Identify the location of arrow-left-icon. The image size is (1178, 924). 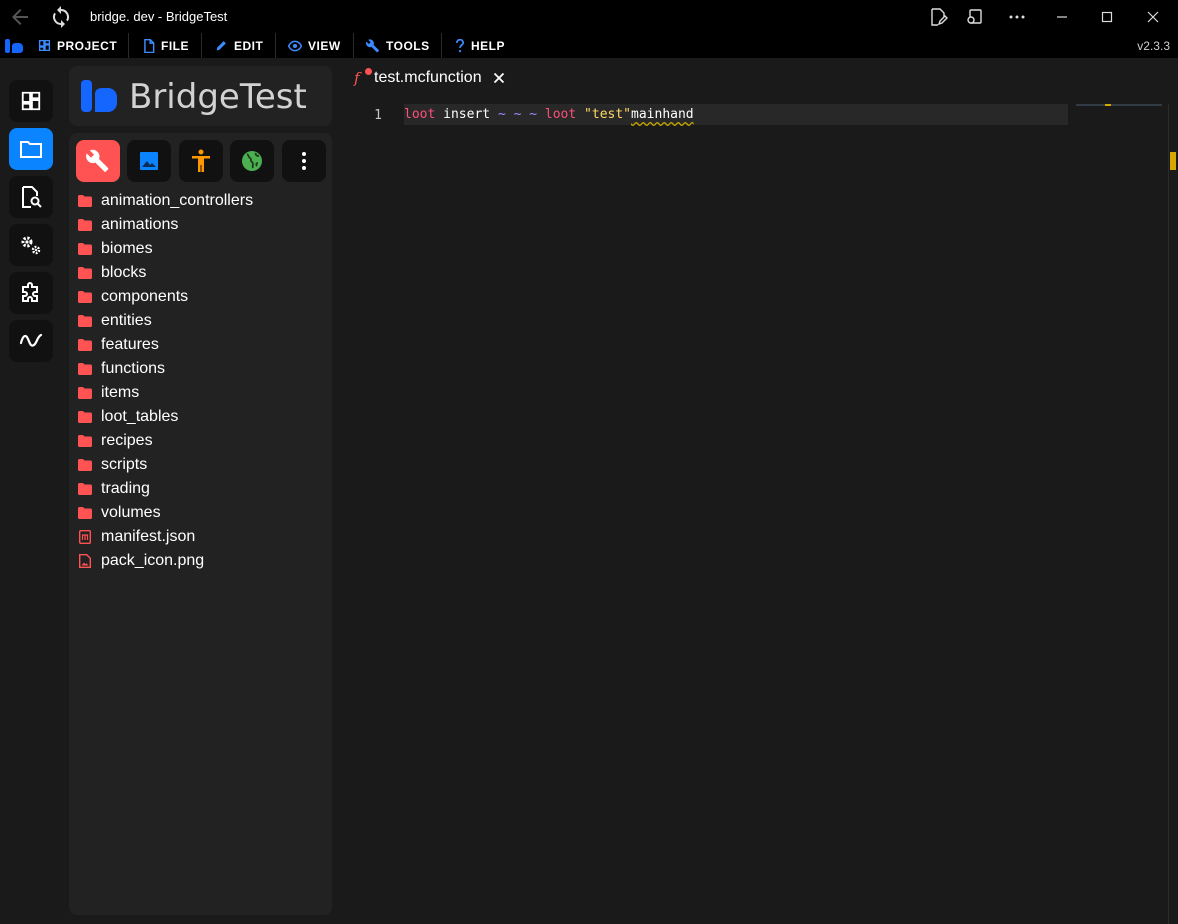
(20, 17).